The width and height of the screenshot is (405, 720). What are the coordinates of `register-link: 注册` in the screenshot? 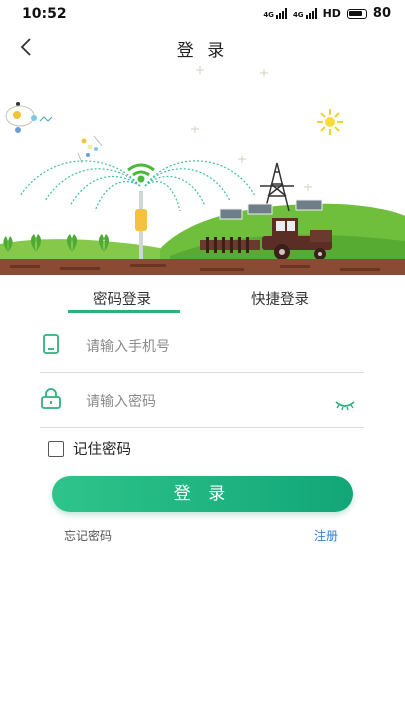 It's located at (326, 535).